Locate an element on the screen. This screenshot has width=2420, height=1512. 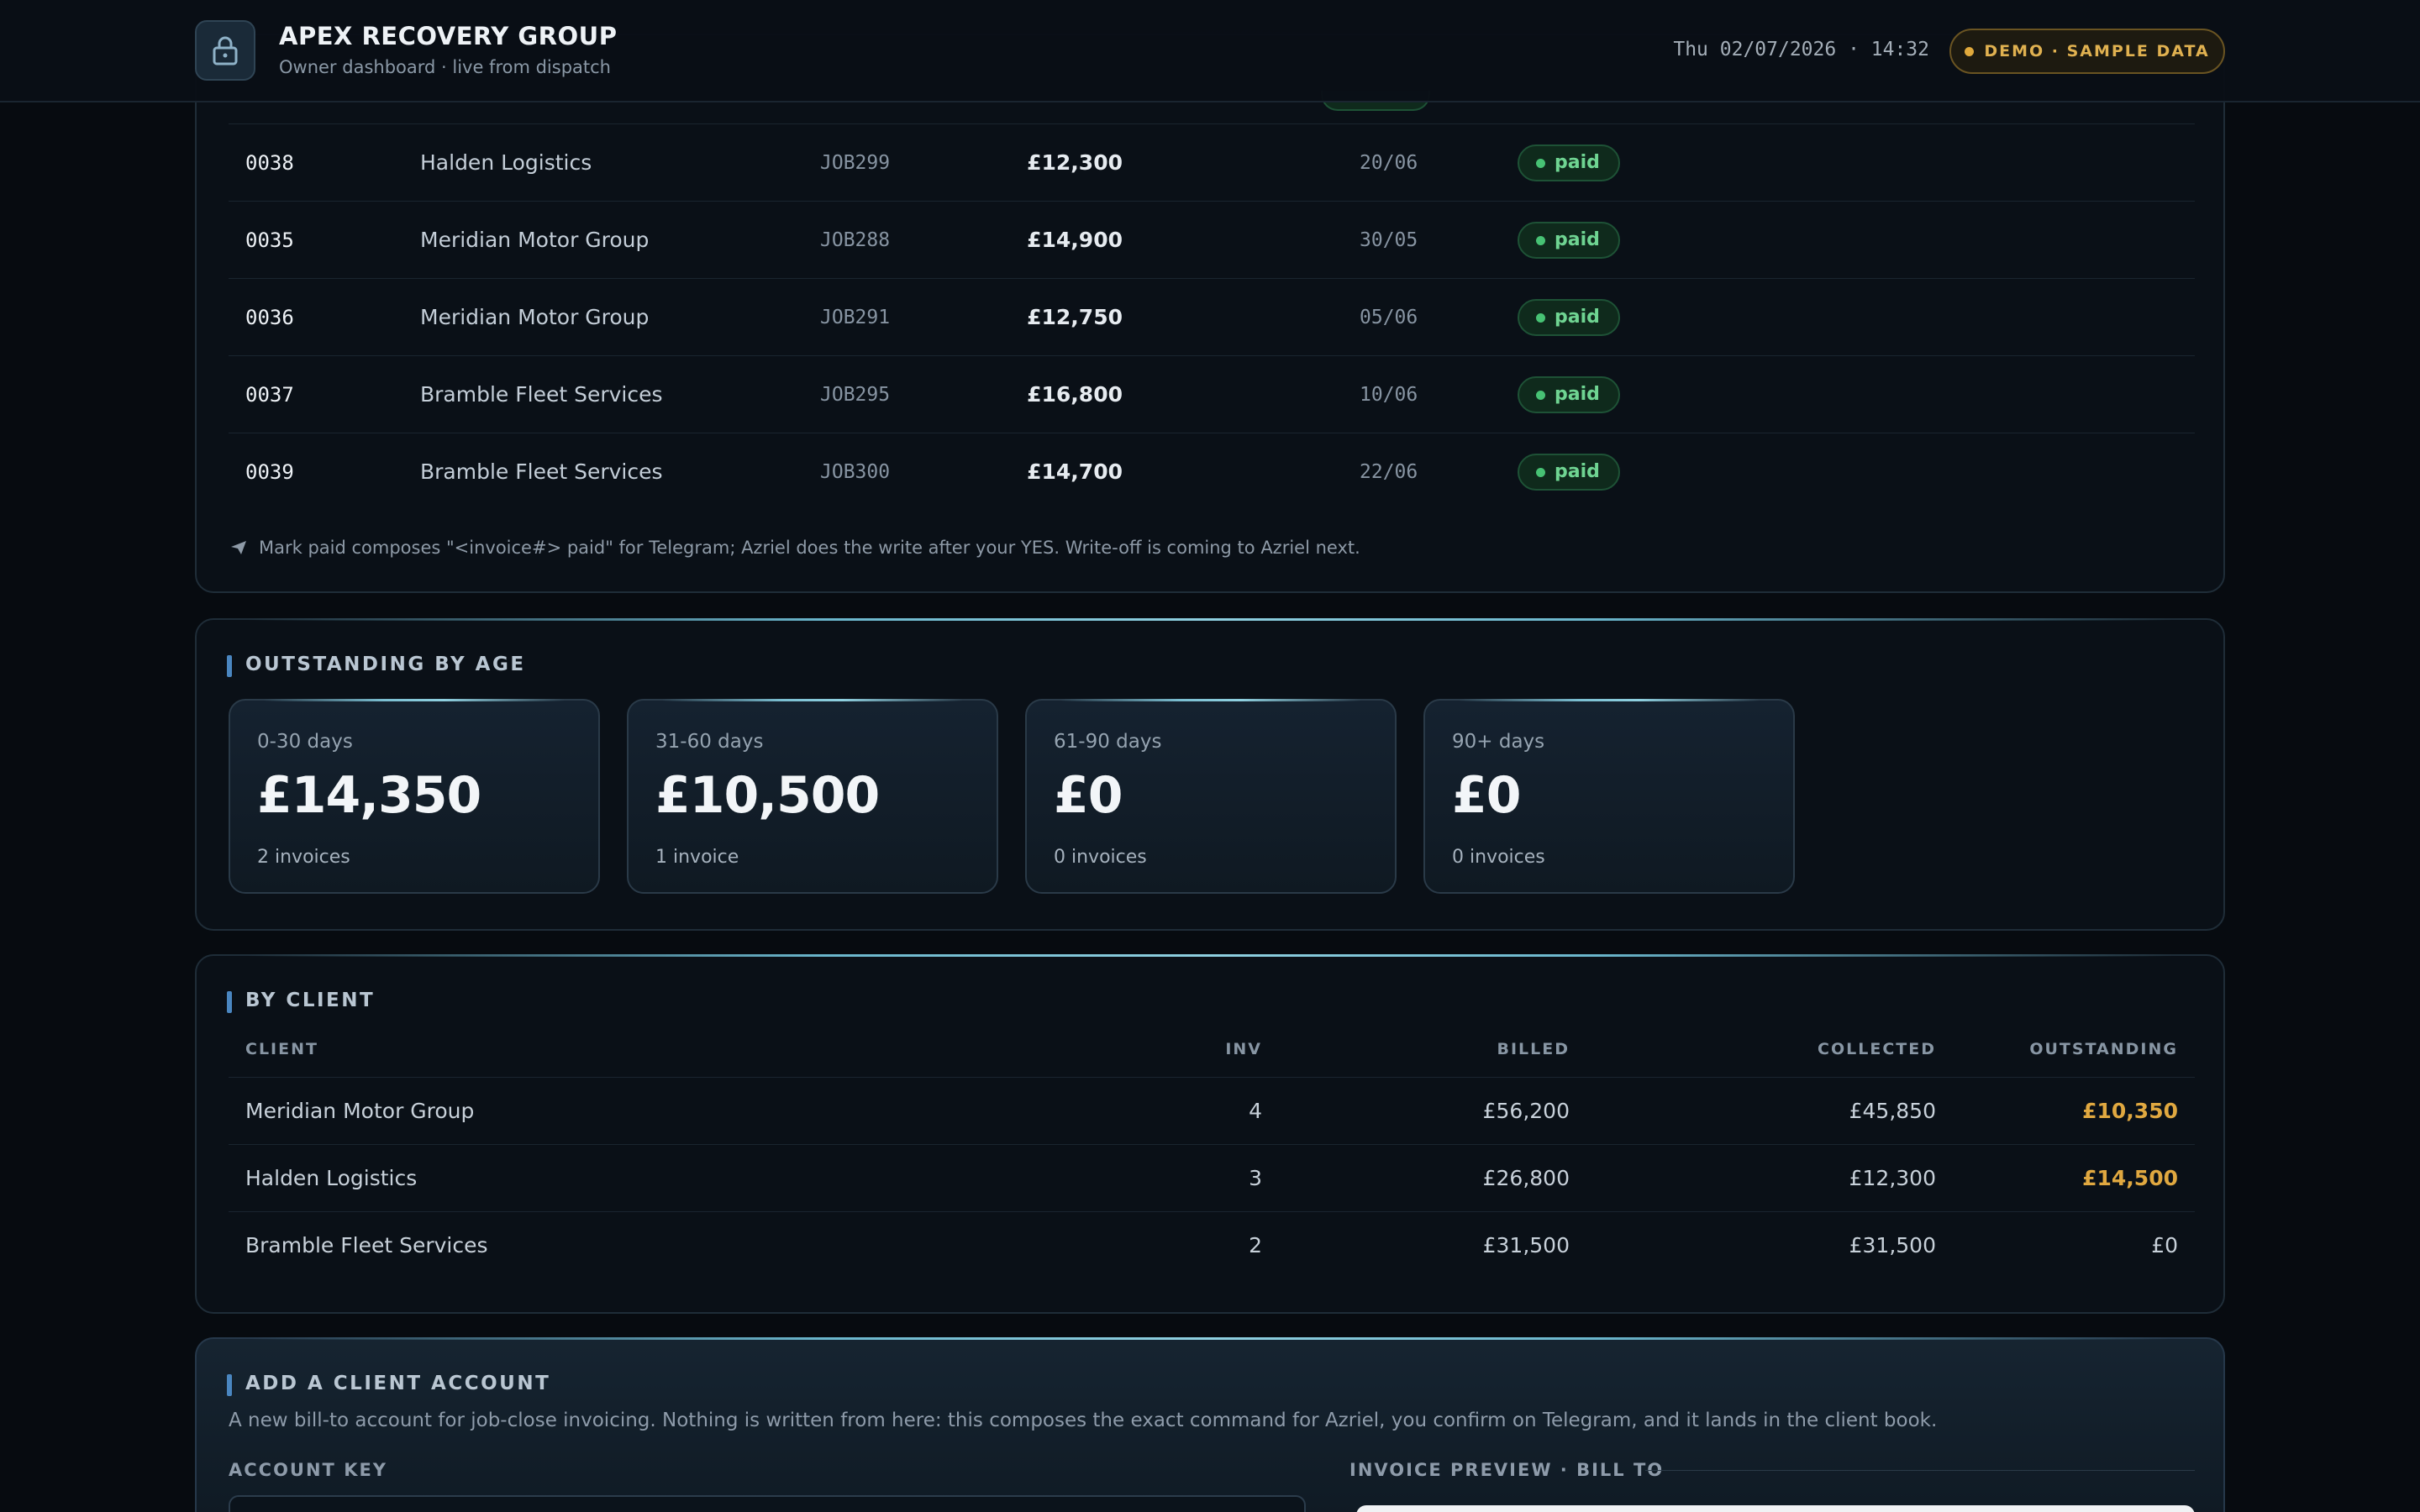
age-card-61-90: 61-90 days £0 0 invoices is located at coordinates (1211, 796).